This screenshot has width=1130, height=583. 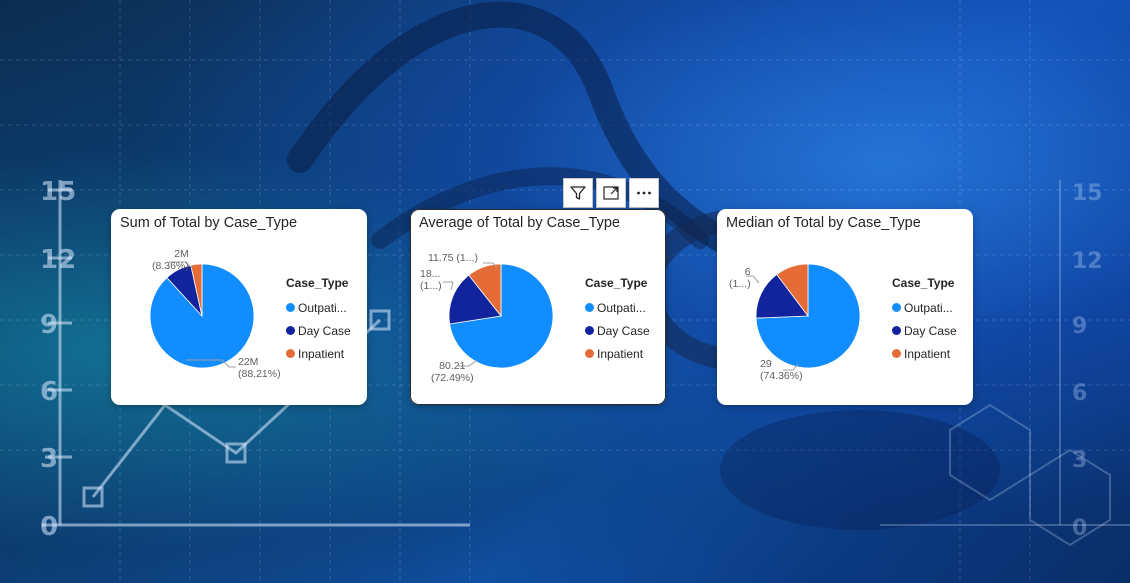 I want to click on focus-mode-button, so click(x=611, y=193).